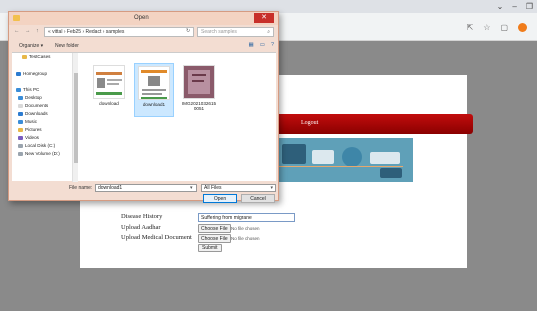 The height and width of the screenshot is (311, 537). What do you see at coordinates (67, 46) in the screenshot?
I see `new-folder-button: New folder` at bounding box center [67, 46].